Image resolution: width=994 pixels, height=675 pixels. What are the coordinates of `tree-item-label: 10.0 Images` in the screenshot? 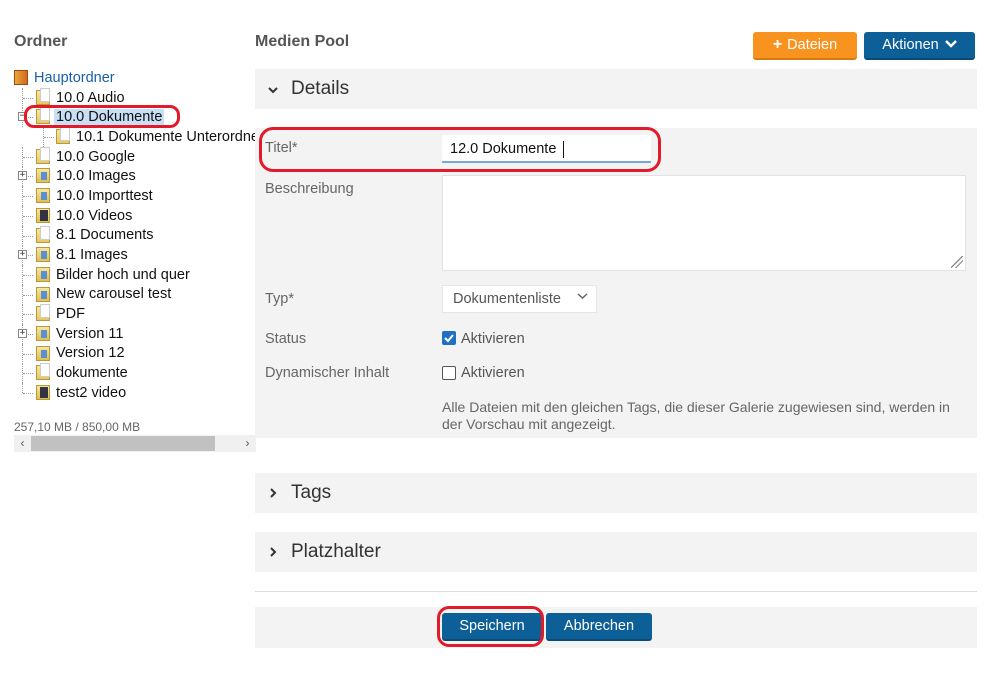 It's located at (96, 176).